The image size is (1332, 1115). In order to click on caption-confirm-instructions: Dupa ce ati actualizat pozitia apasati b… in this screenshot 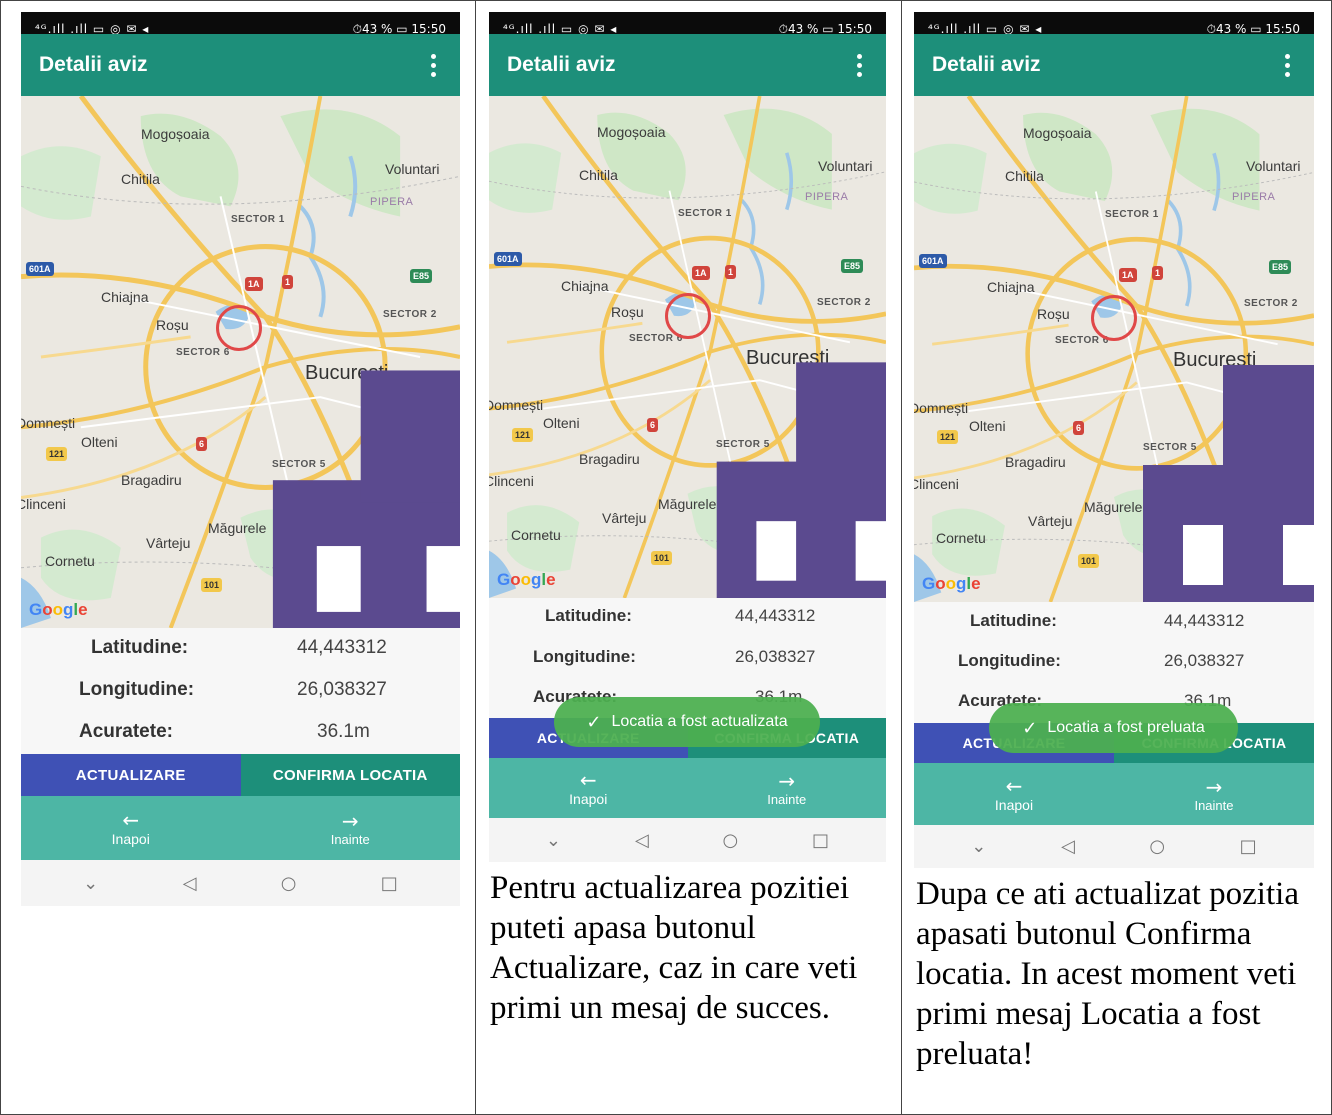, I will do `click(1107, 974)`.